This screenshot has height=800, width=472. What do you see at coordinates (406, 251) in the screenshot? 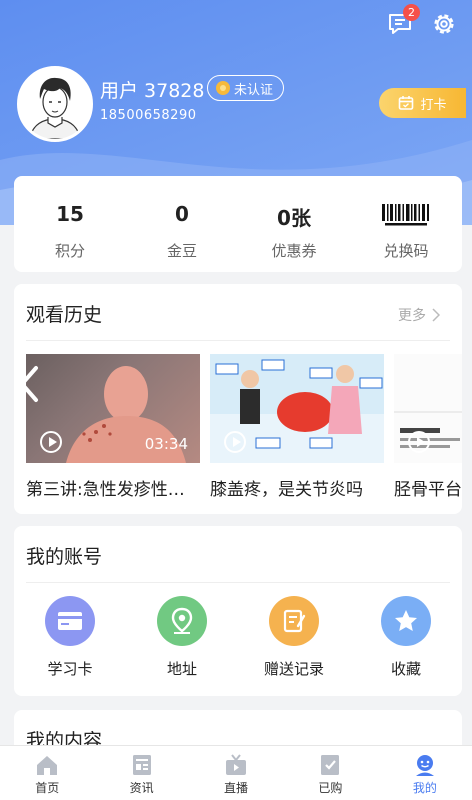
I see `stat-label: 兑换码` at bounding box center [406, 251].